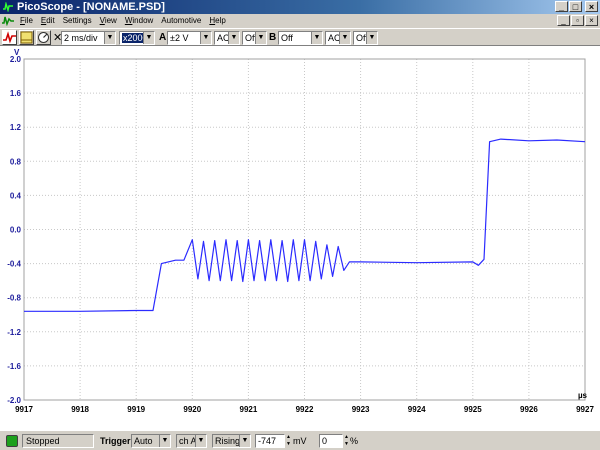 The image size is (600, 450). I want to click on x-tick-label: 9922, so click(305, 409).